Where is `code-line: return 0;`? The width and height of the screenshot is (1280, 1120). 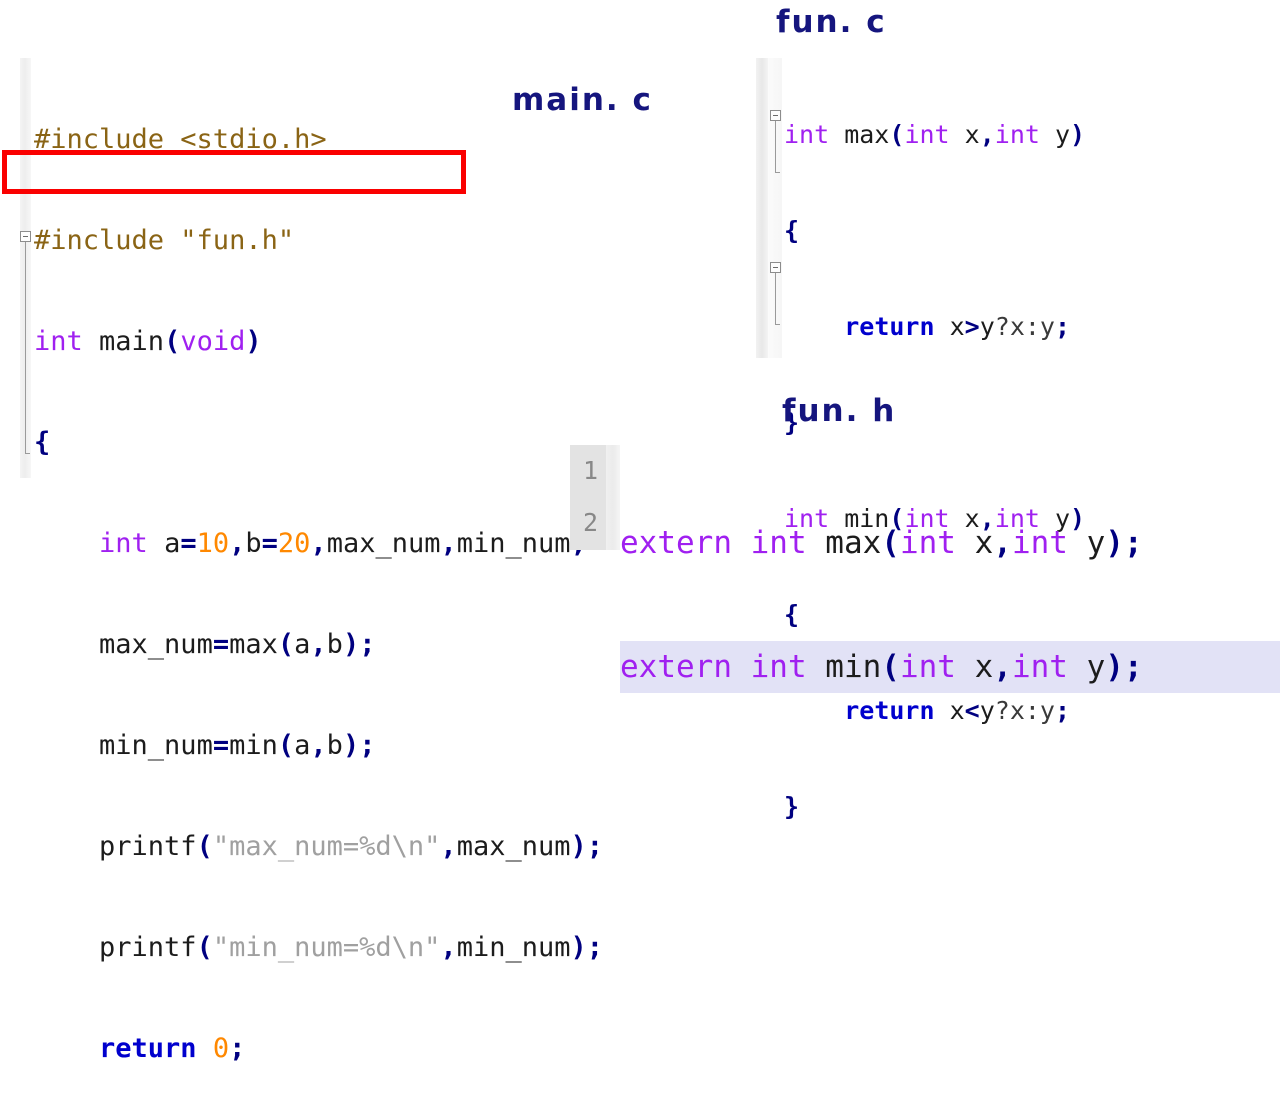 code-line: return 0; is located at coordinates (318, 1048).